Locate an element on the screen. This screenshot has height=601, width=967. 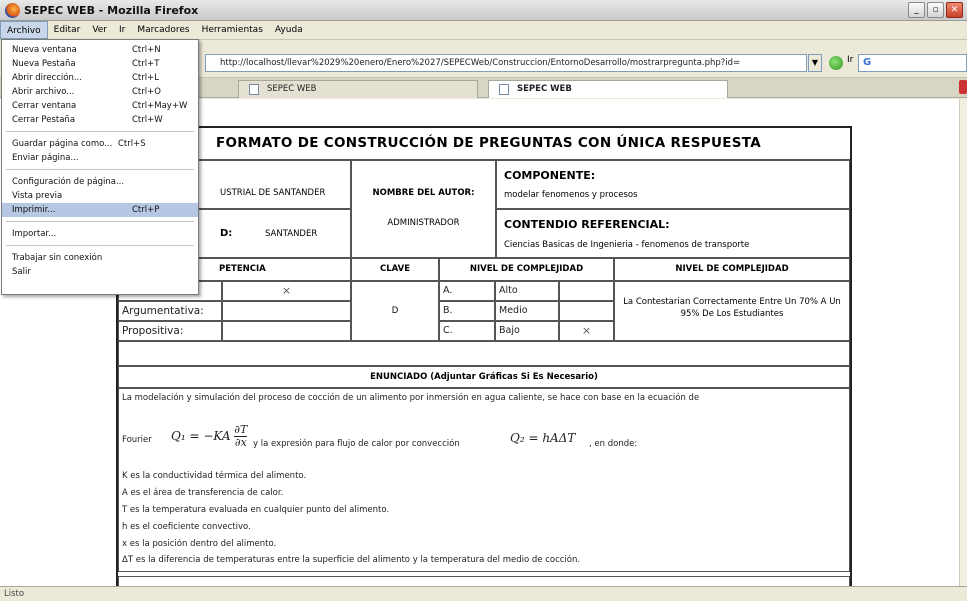
status-bar: Listo is located at coordinates (483, 593).